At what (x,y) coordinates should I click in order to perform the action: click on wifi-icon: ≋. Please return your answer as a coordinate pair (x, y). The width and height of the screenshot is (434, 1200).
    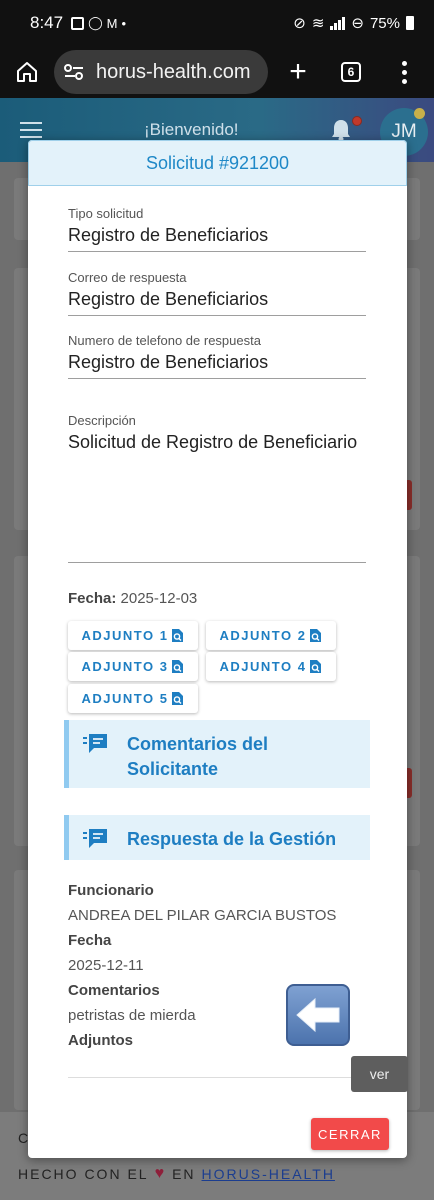
    Looking at the image, I should click on (318, 23).